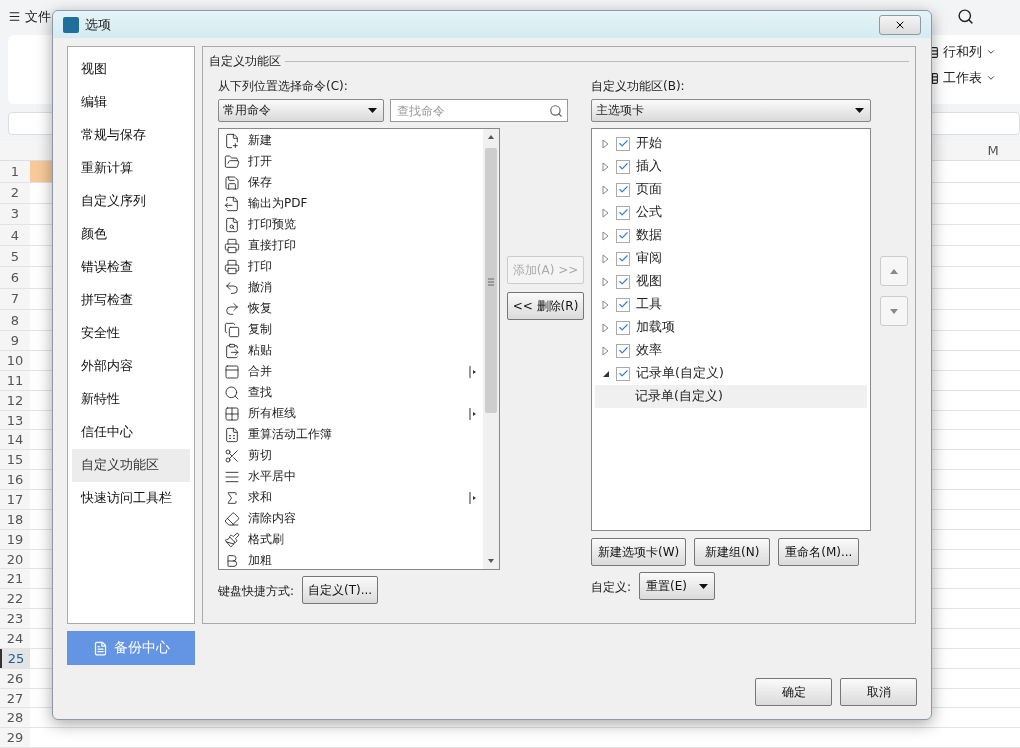  Describe the element at coordinates (731, 328) in the screenshot. I see `tree-item: 加载项` at that location.